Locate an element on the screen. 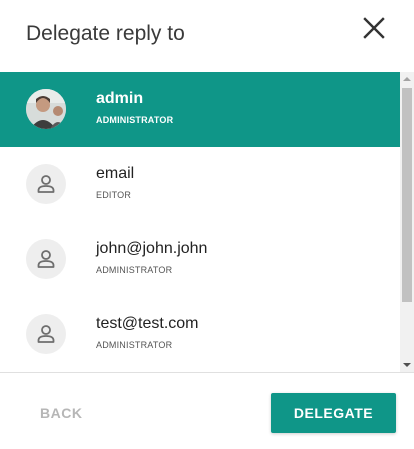 This screenshot has height=449, width=414. delegate-button: DELEGATE is located at coordinates (333, 413).